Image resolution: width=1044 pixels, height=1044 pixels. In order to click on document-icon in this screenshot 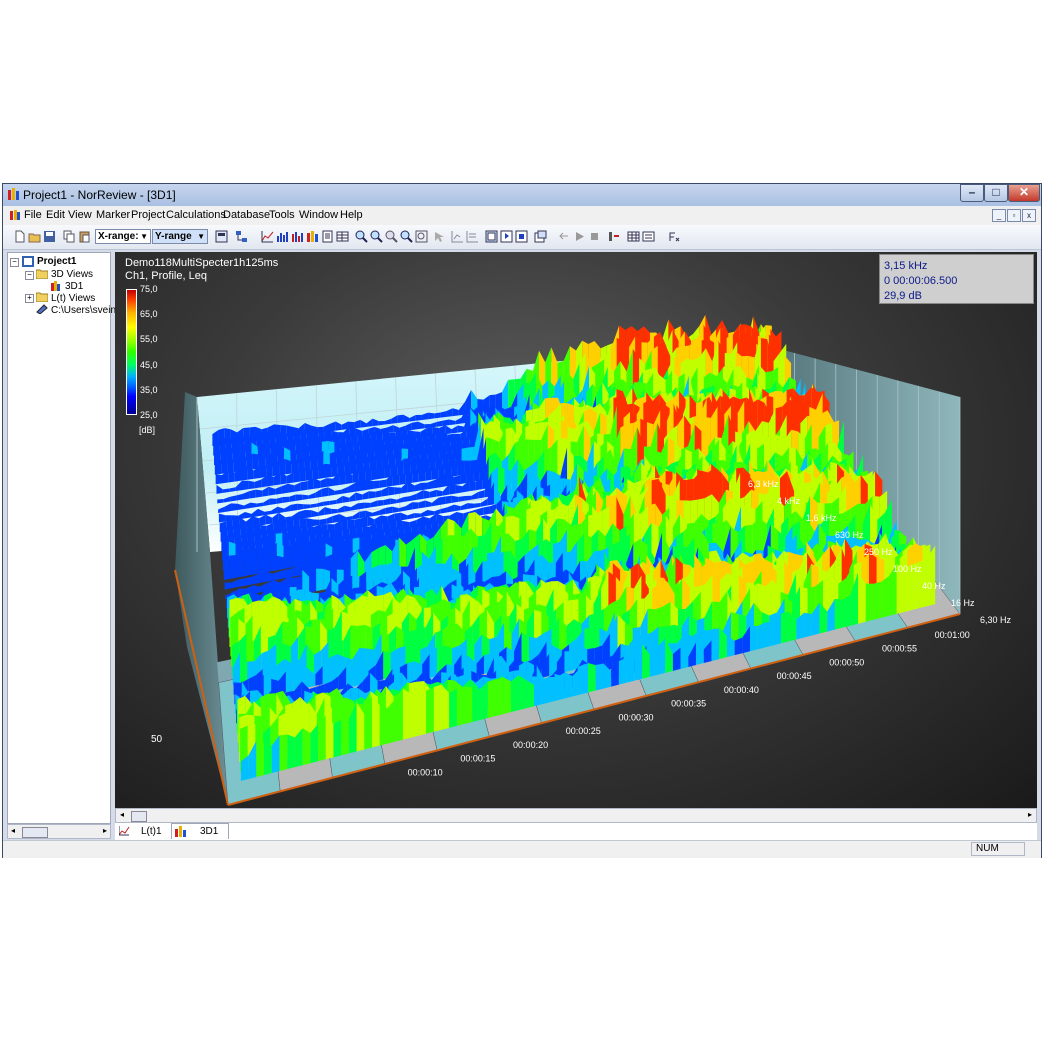, I will do `click(15, 215)`.